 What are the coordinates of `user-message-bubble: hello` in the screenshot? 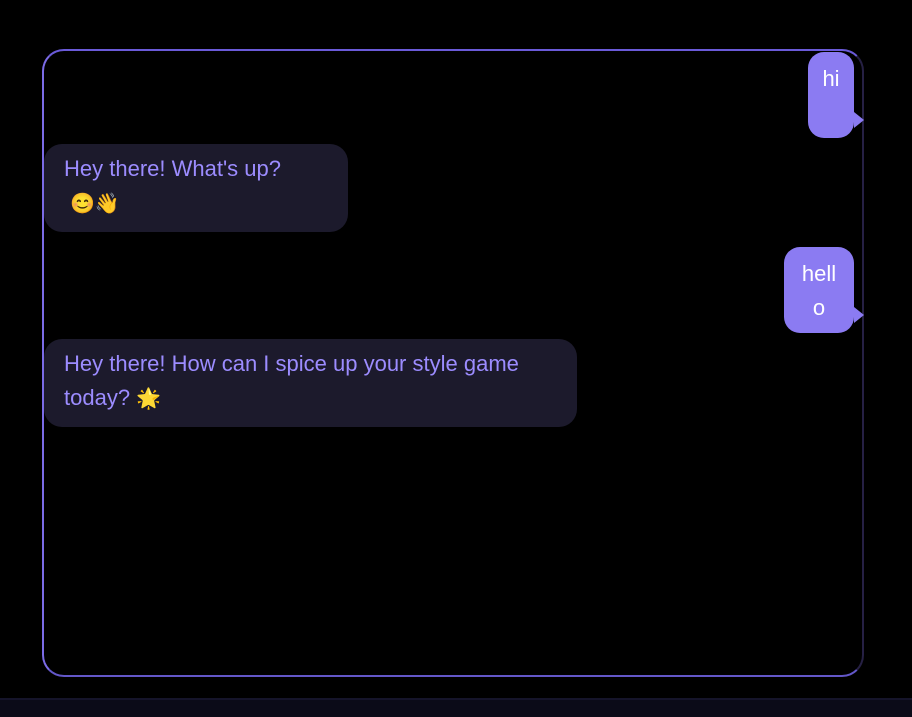 It's located at (824, 290).